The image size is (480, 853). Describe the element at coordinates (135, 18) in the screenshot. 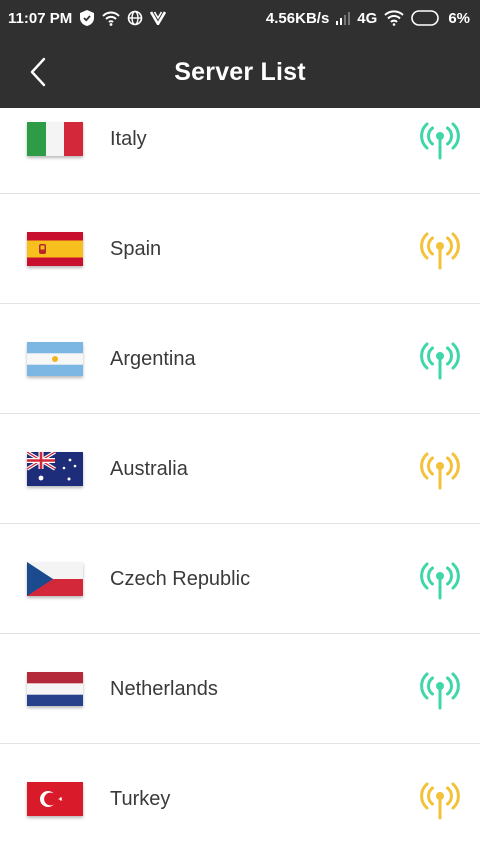

I see `globe-icon` at that location.